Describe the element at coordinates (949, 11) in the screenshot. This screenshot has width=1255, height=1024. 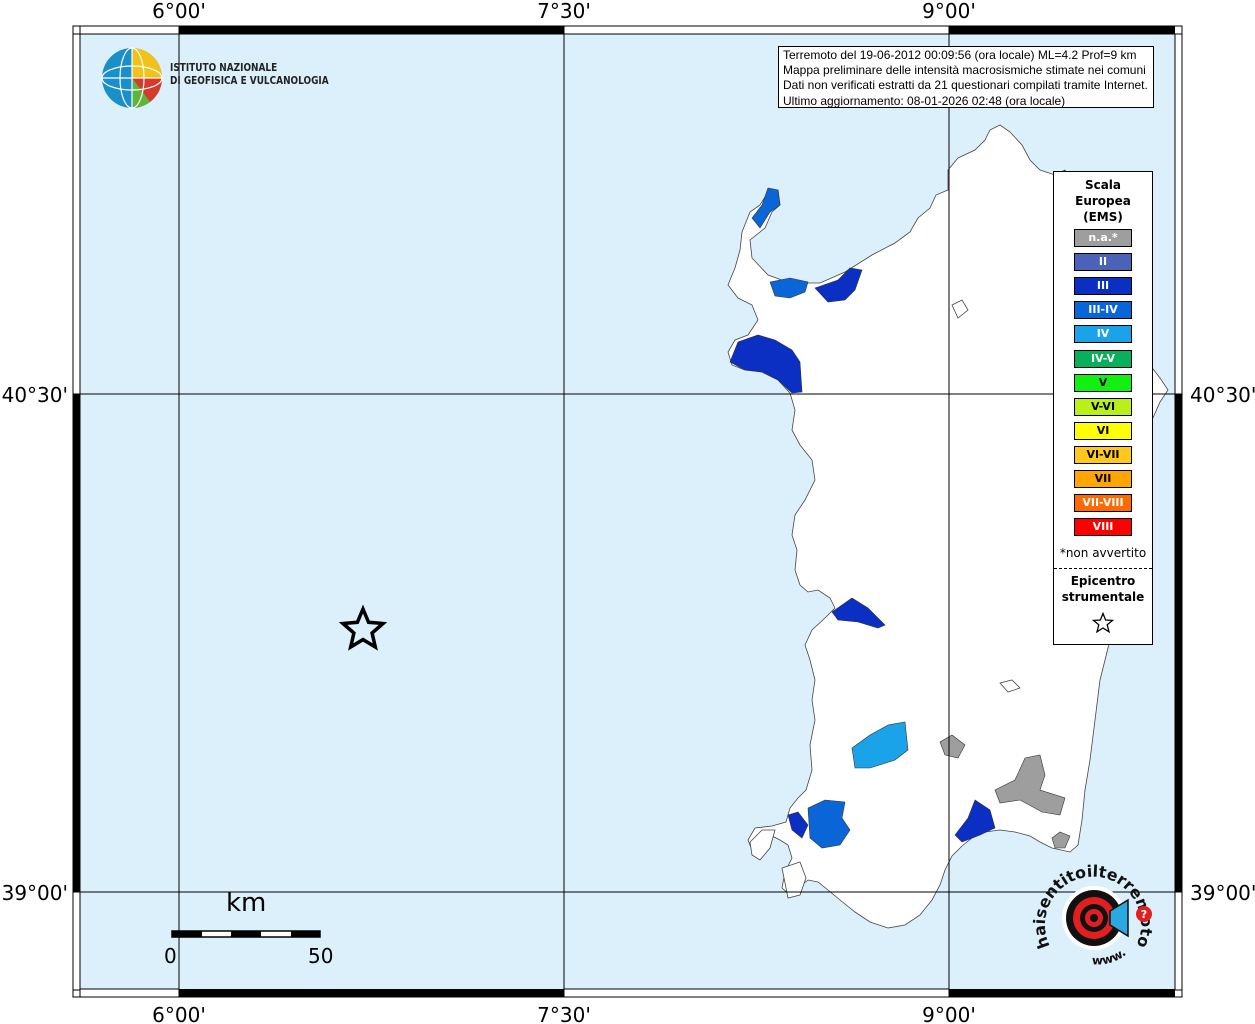
I see `lon-label-top: 9°00'` at that location.